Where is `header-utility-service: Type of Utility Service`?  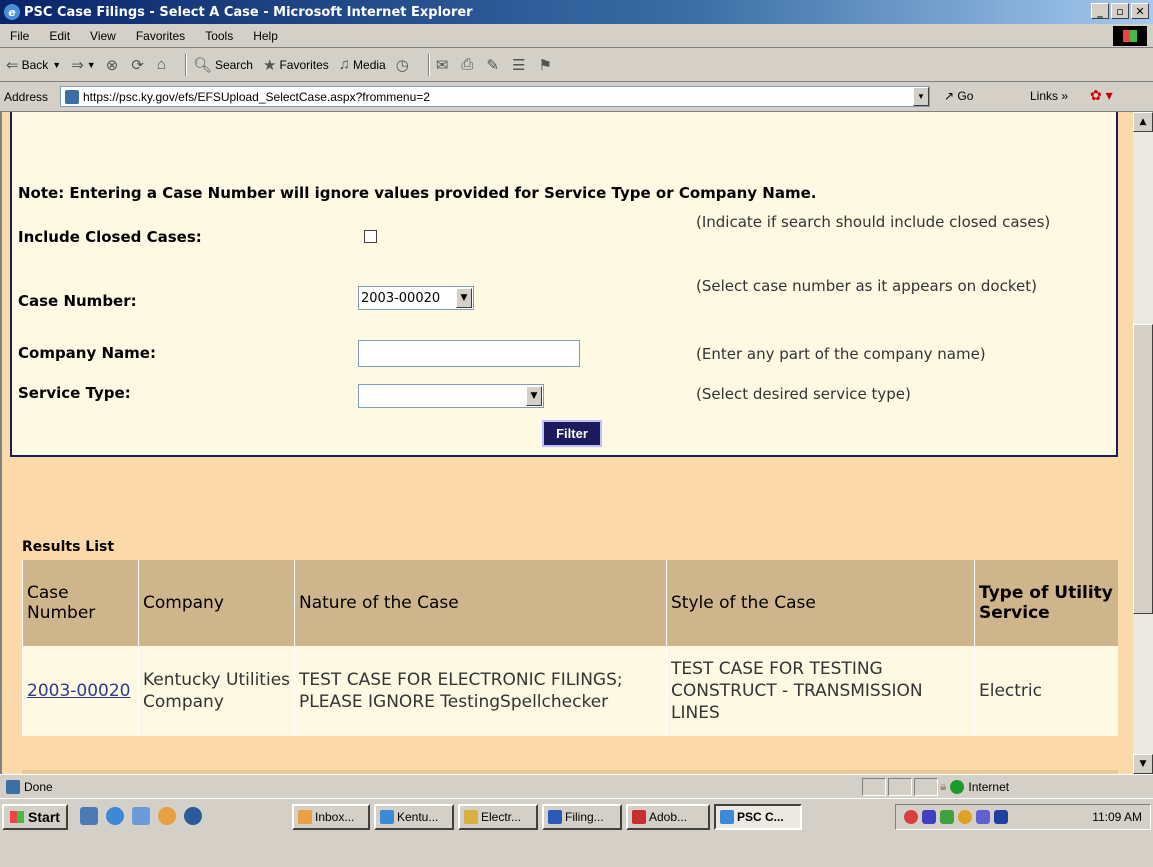 header-utility-service: Type of Utility Service is located at coordinates (1046, 603).